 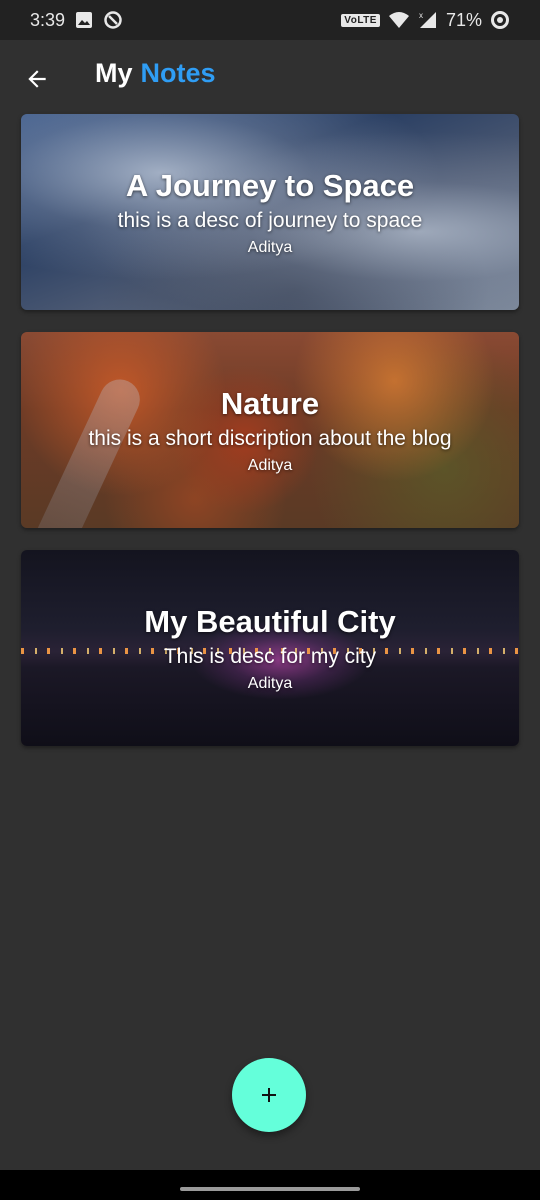 I want to click on note-description: this is a desc of journey to space, so click(x=270, y=220).